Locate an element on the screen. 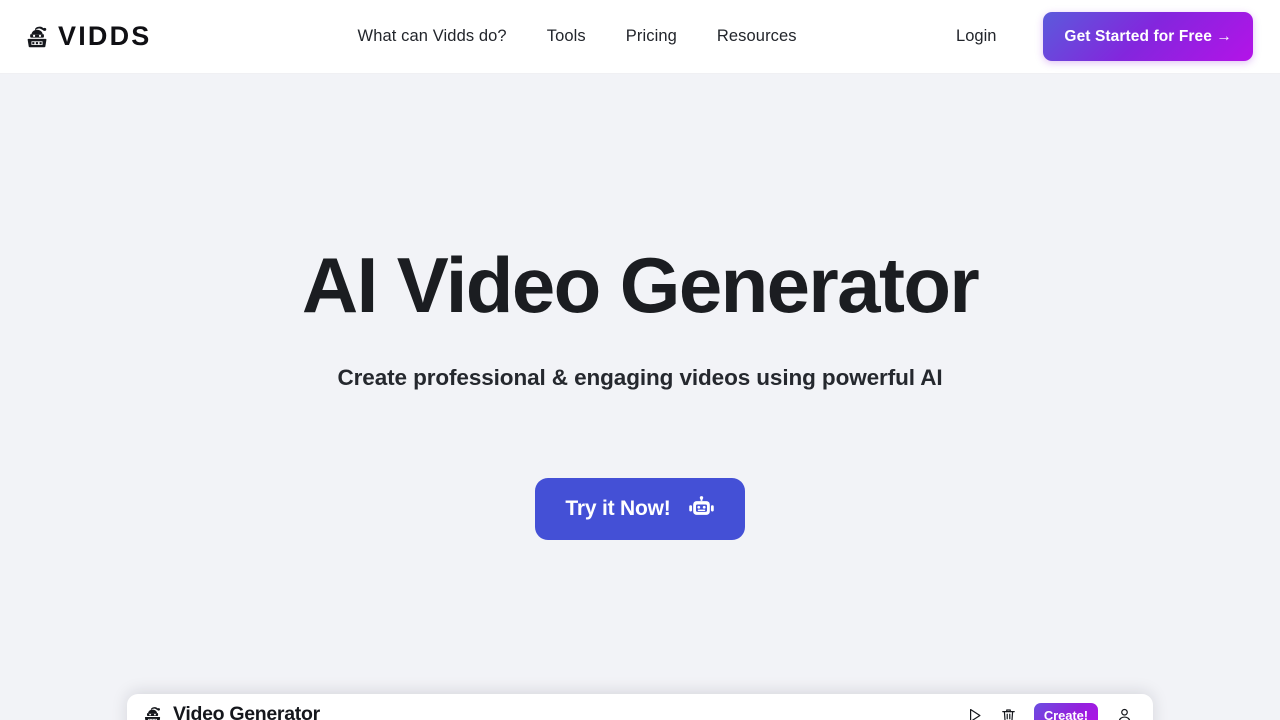  panel-title: Video Generator is located at coordinates (246, 711).